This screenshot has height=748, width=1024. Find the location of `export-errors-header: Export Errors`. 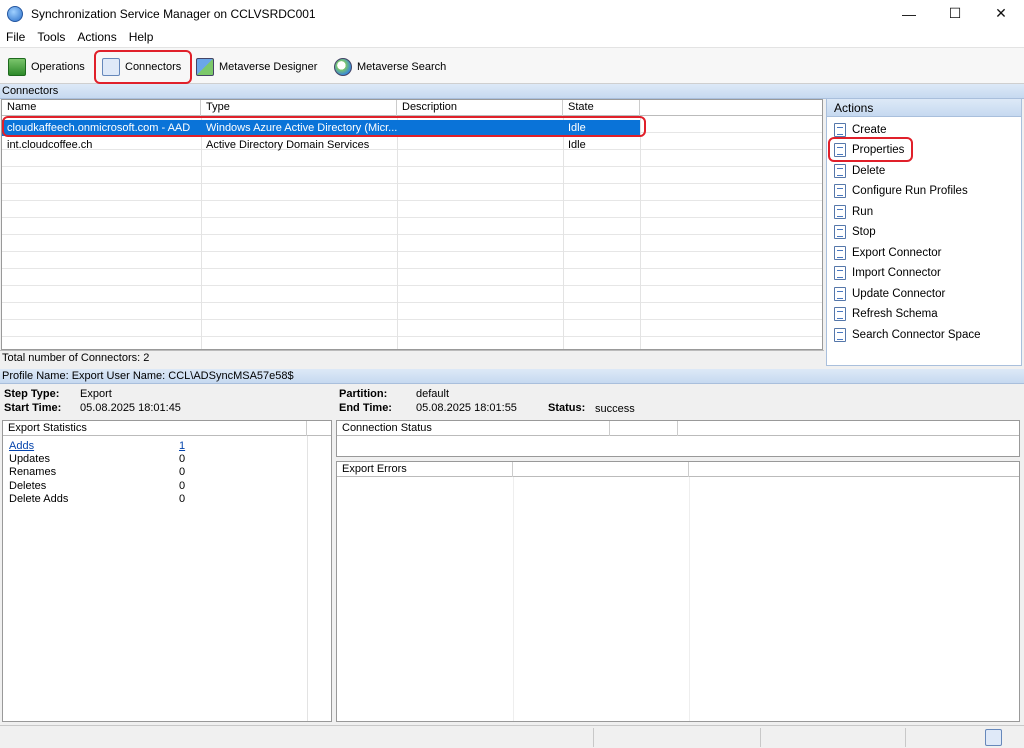

export-errors-header: Export Errors is located at coordinates (678, 469).